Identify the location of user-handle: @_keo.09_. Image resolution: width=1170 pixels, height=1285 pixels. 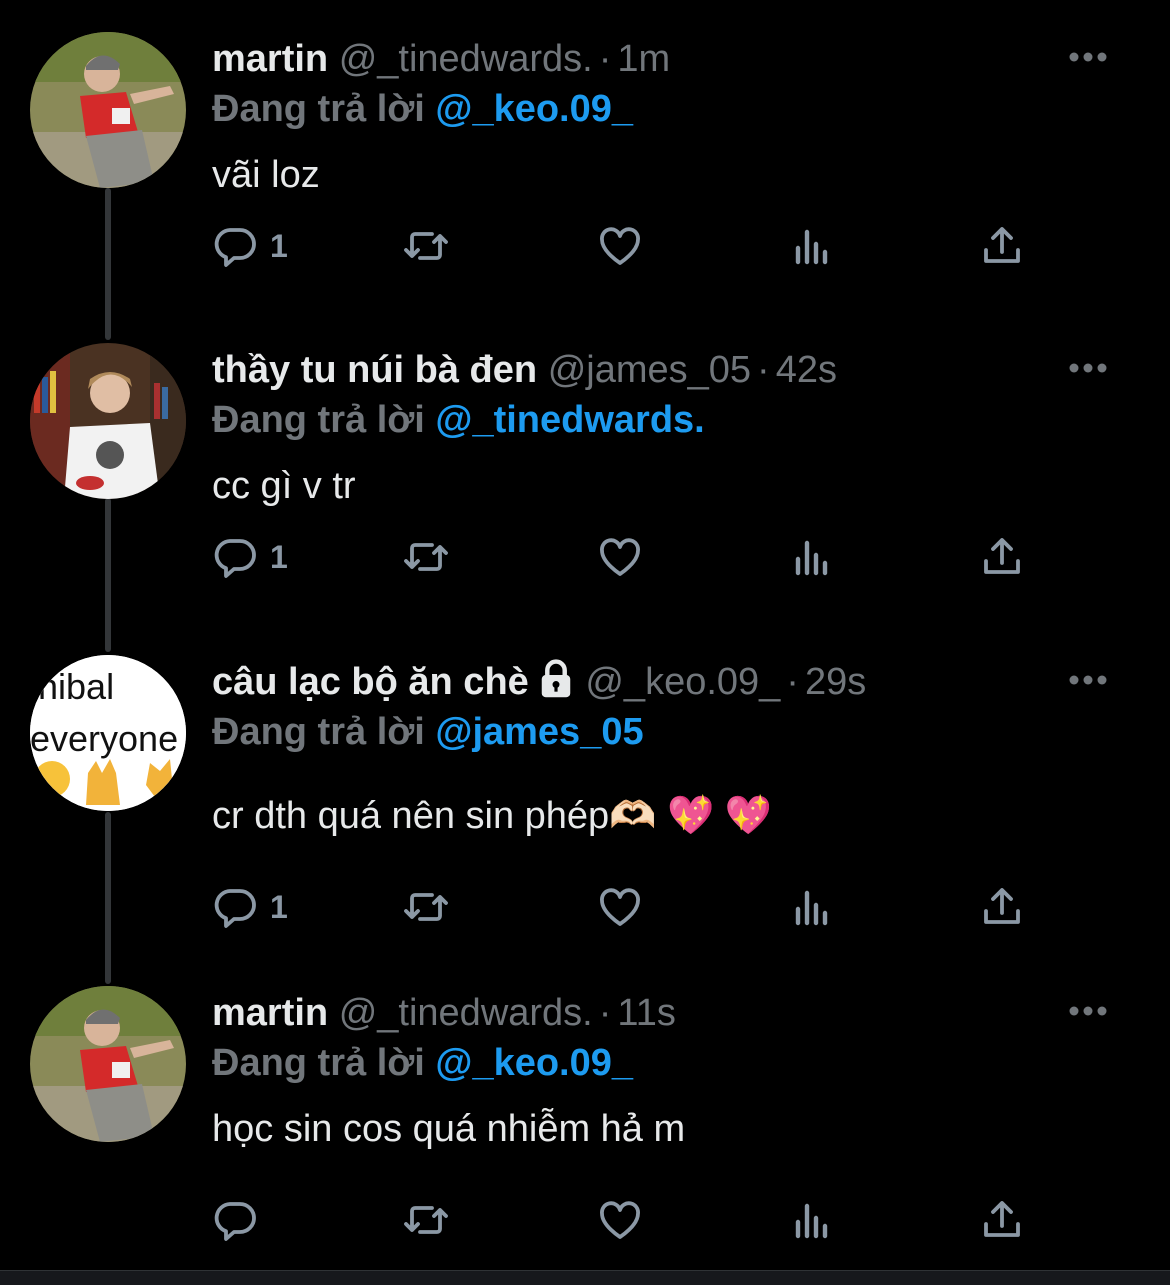
(682, 682).